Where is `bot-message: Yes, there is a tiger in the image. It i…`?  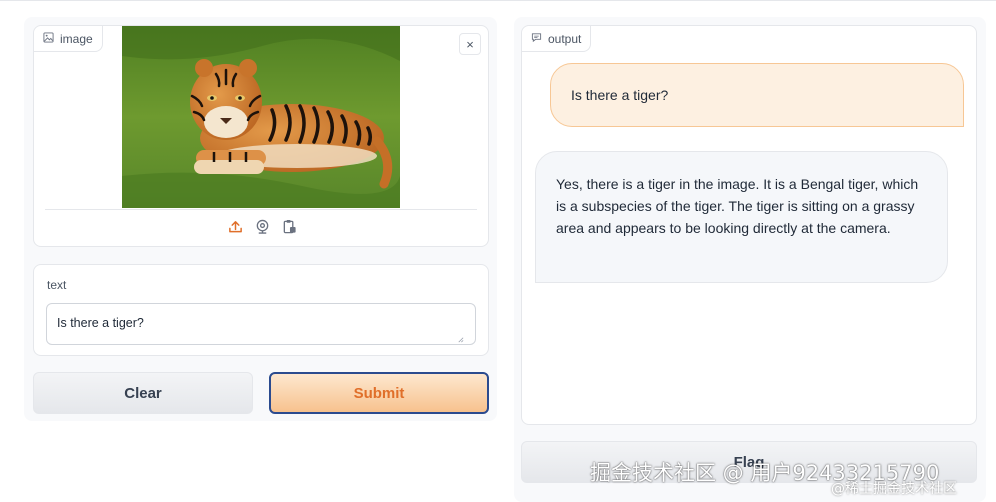 bot-message: Yes, there is a tiger in the image. It i… is located at coordinates (741, 217).